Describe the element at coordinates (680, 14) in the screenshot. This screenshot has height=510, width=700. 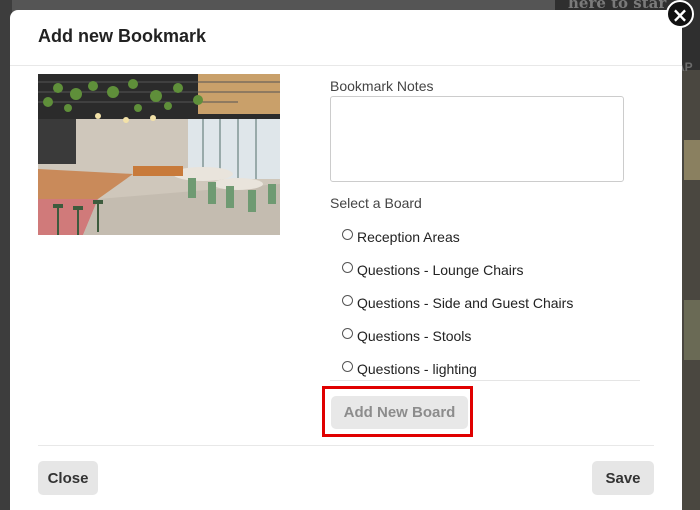
I see `close-icon: ×` at that location.